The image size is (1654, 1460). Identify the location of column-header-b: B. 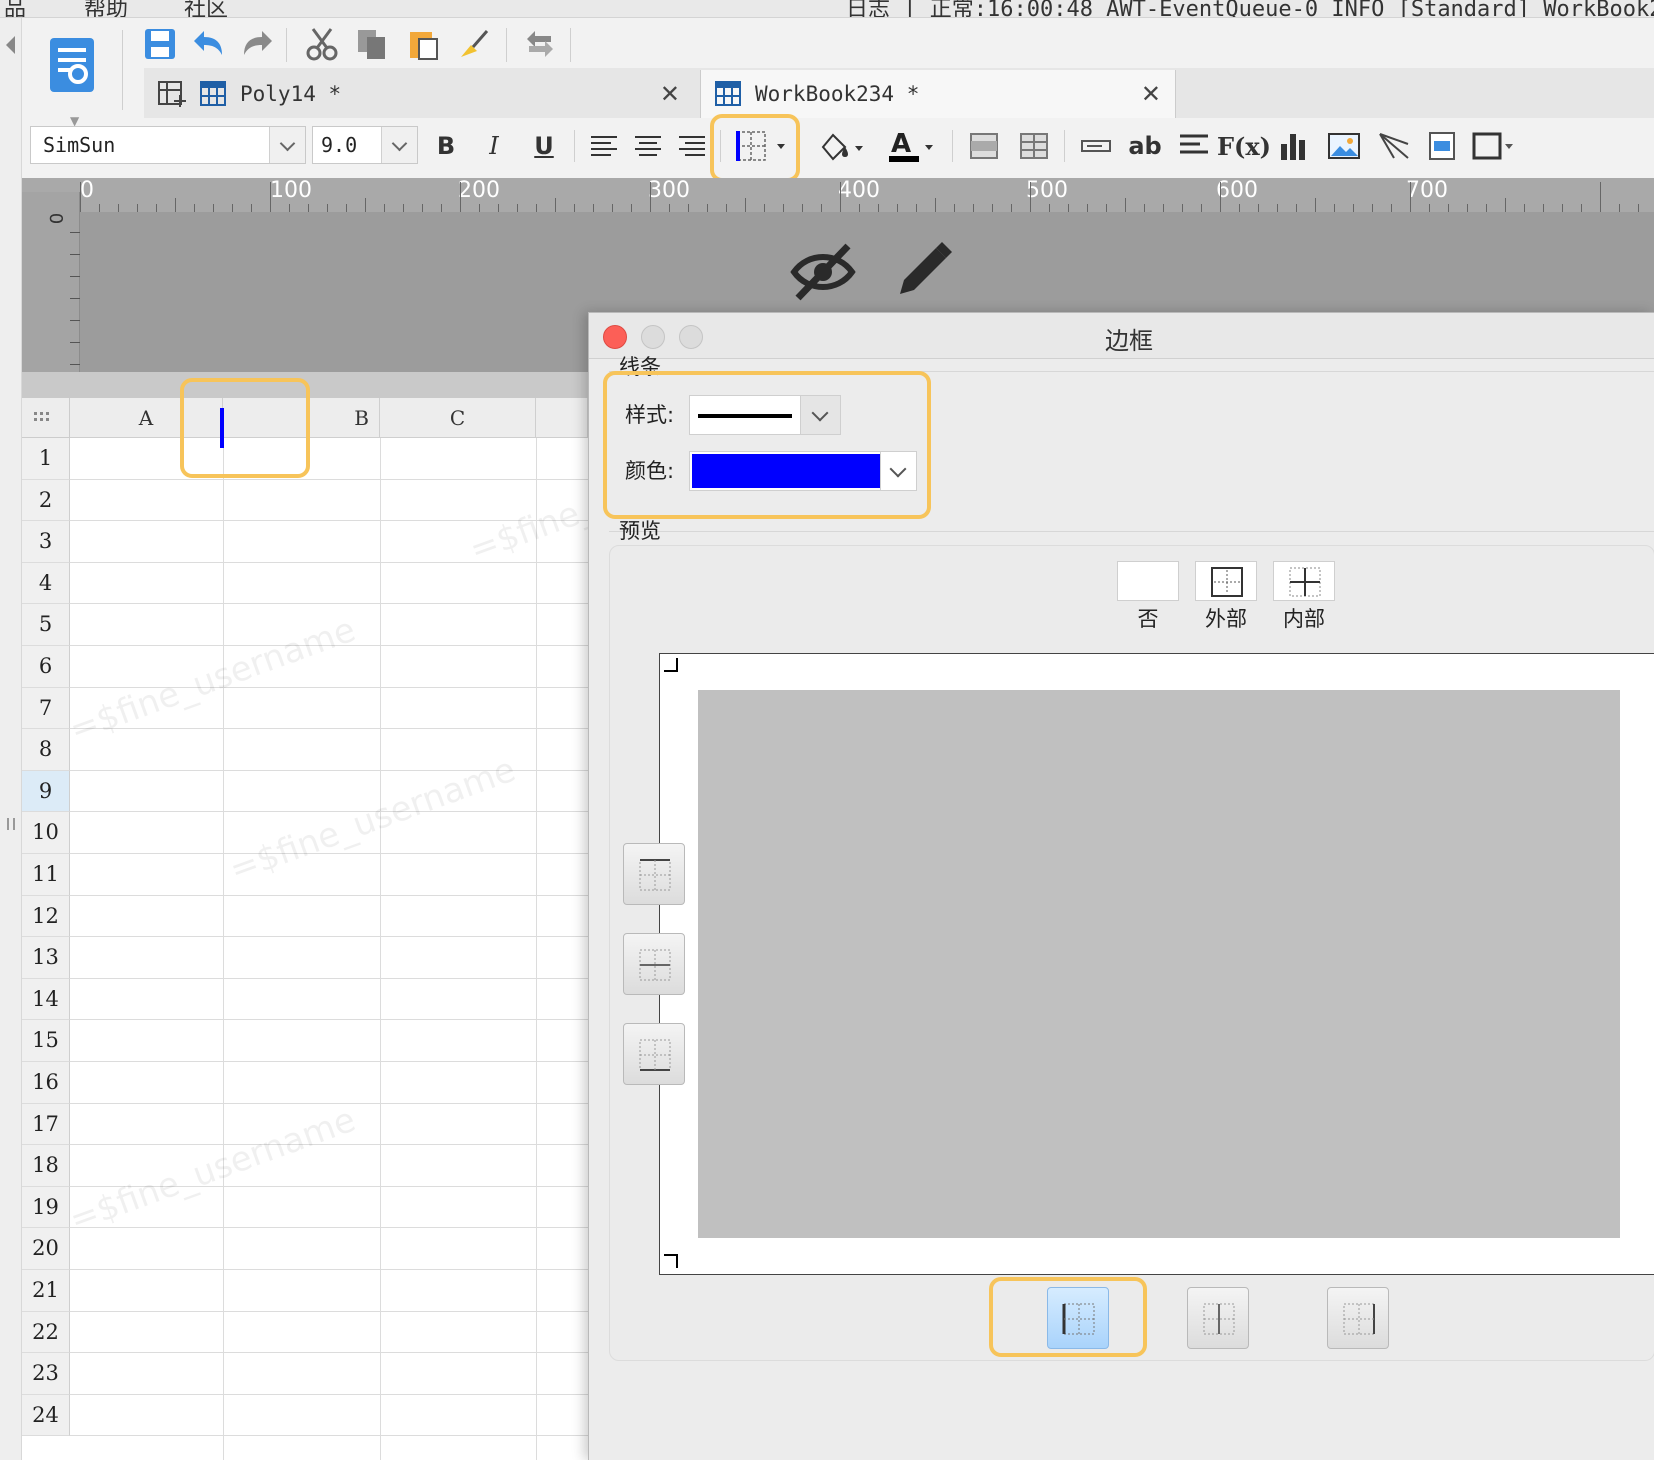
(301, 418).